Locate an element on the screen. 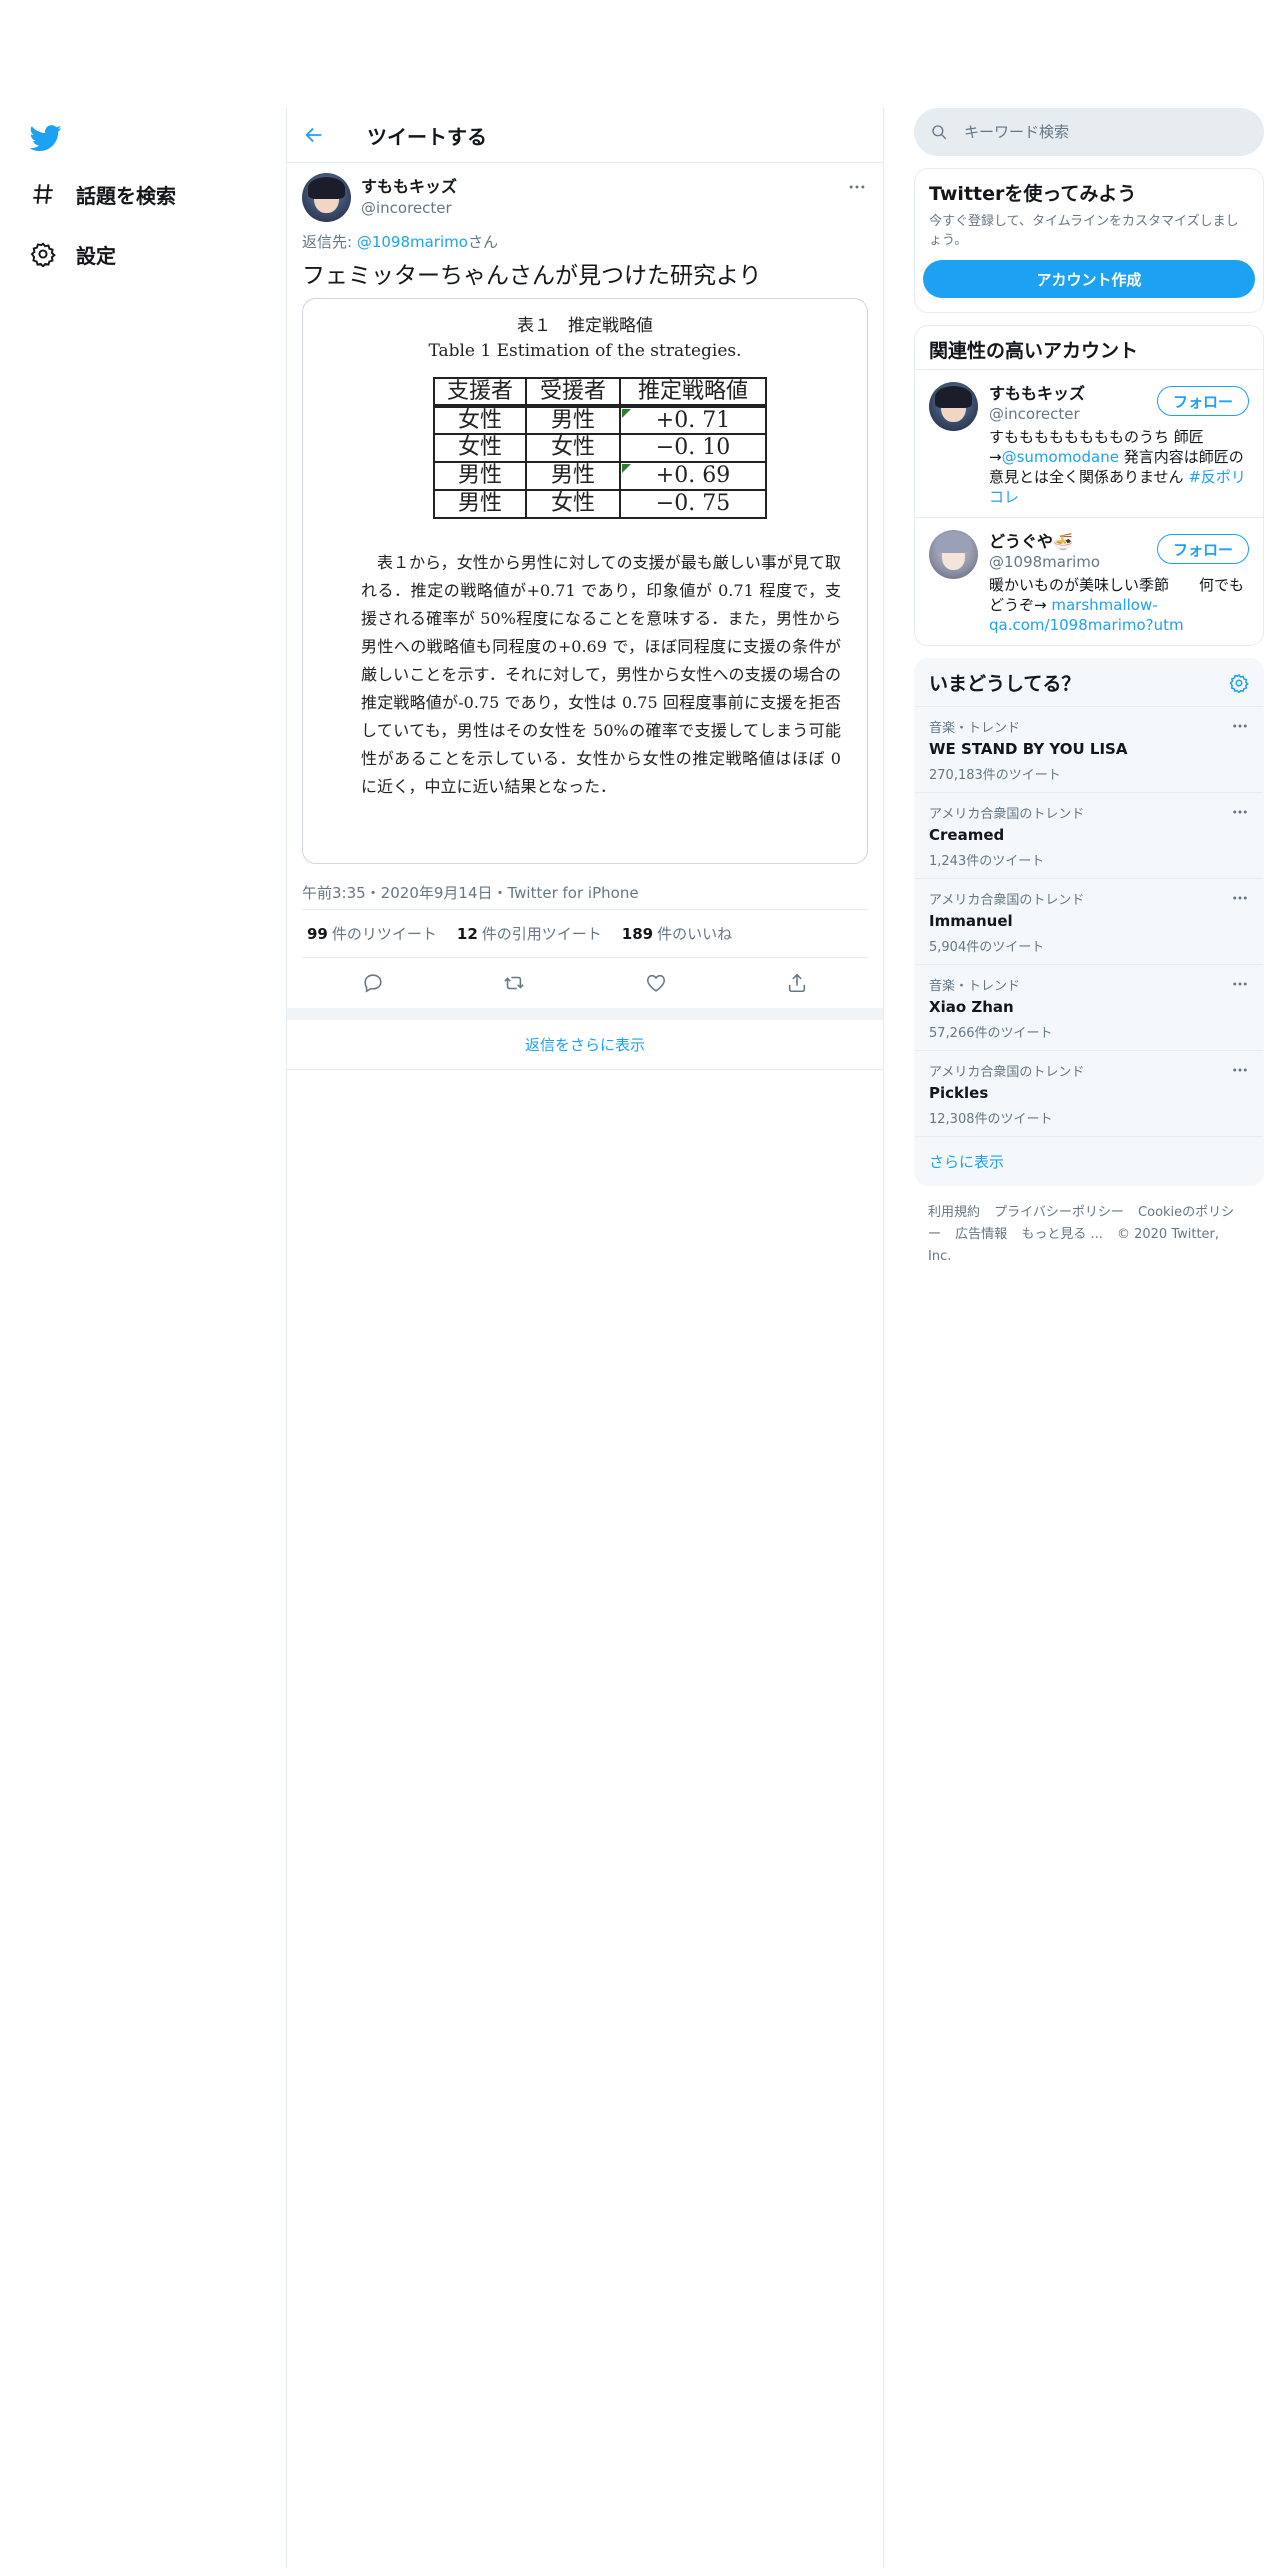 The image size is (1284, 2568). trend-item: アメリカ合衆国のトレンド Pickles 12,308件のツイート is located at coordinates (1089, 1094).